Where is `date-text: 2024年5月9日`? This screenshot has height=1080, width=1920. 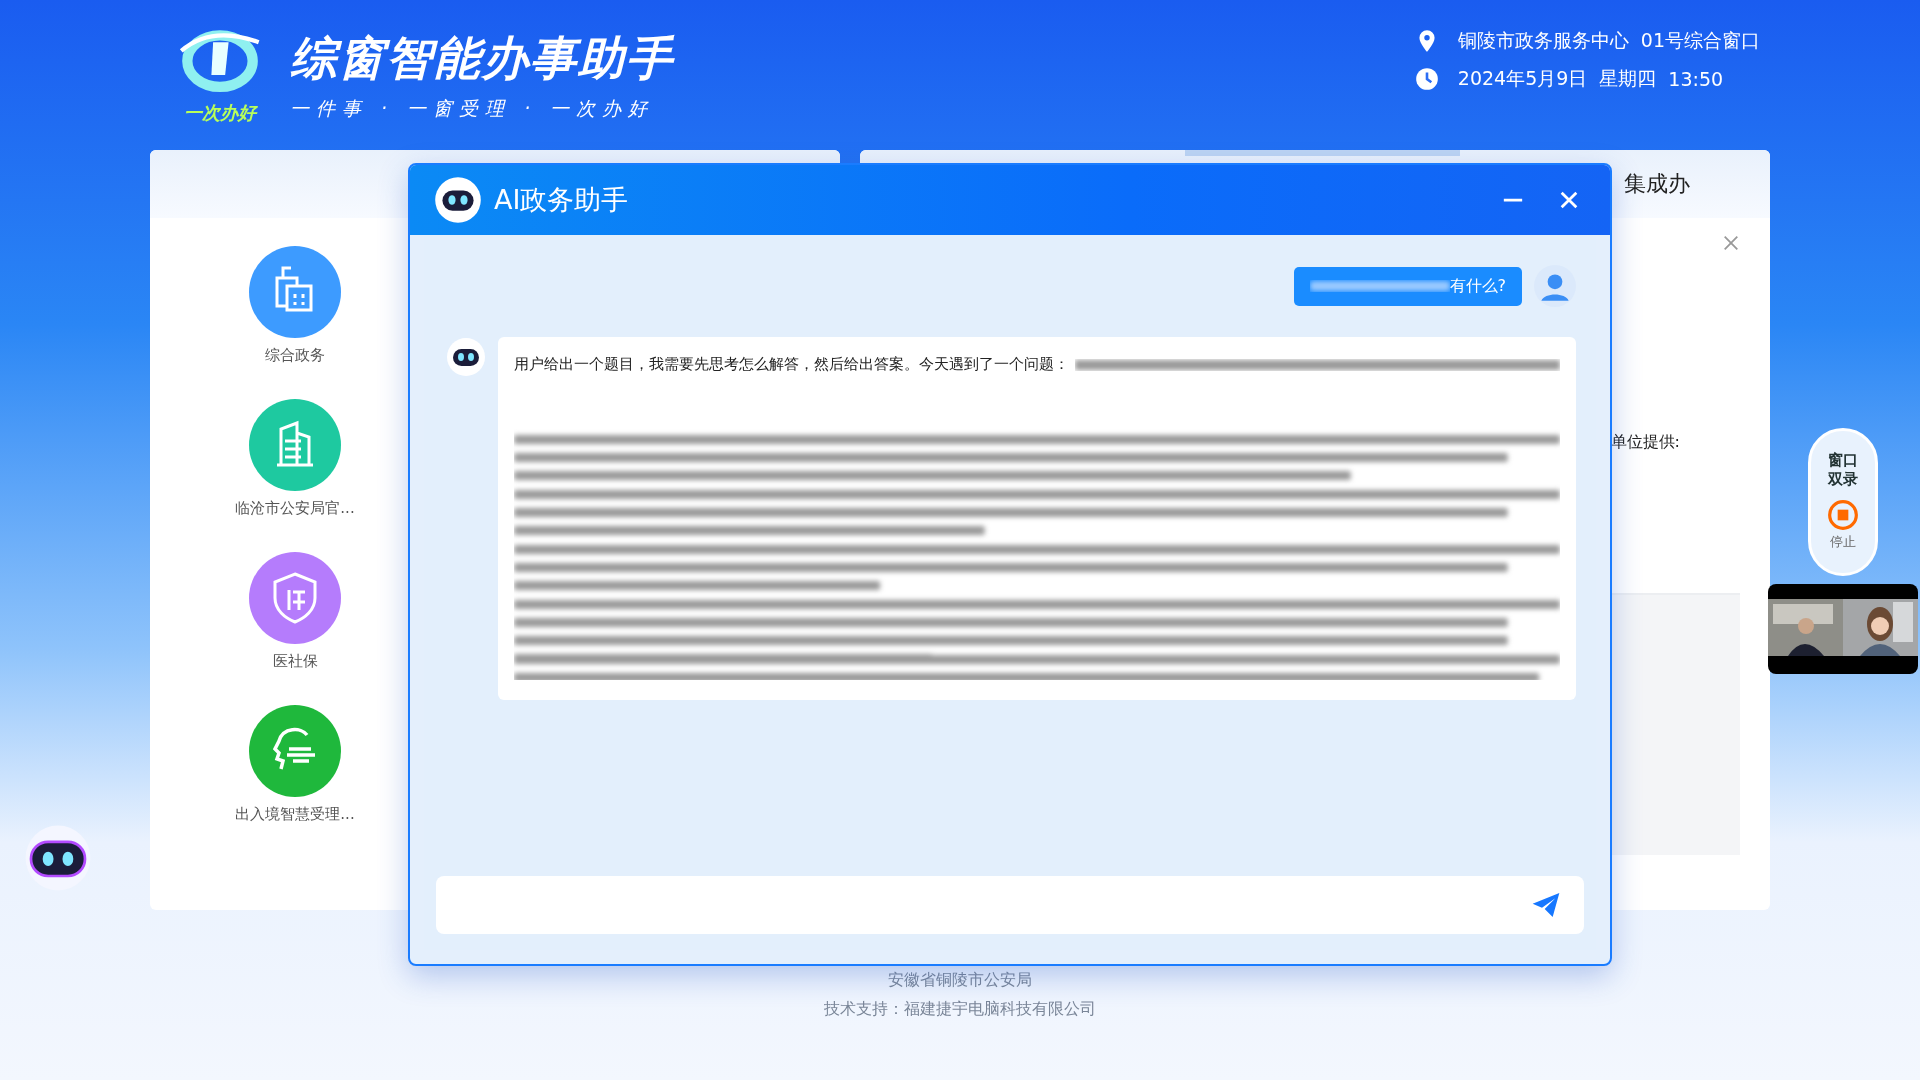
date-text: 2024年5月9日 is located at coordinates (1522, 78).